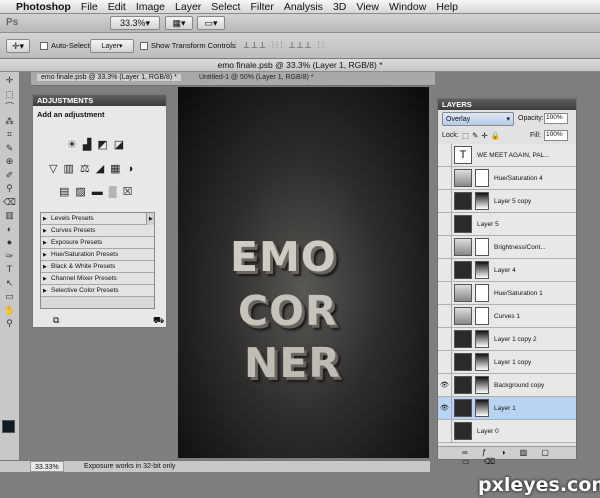 The width and height of the screenshot is (600, 498). Describe the element at coordinates (556, 118) in the screenshot. I see `opacity-input: 100%` at that location.